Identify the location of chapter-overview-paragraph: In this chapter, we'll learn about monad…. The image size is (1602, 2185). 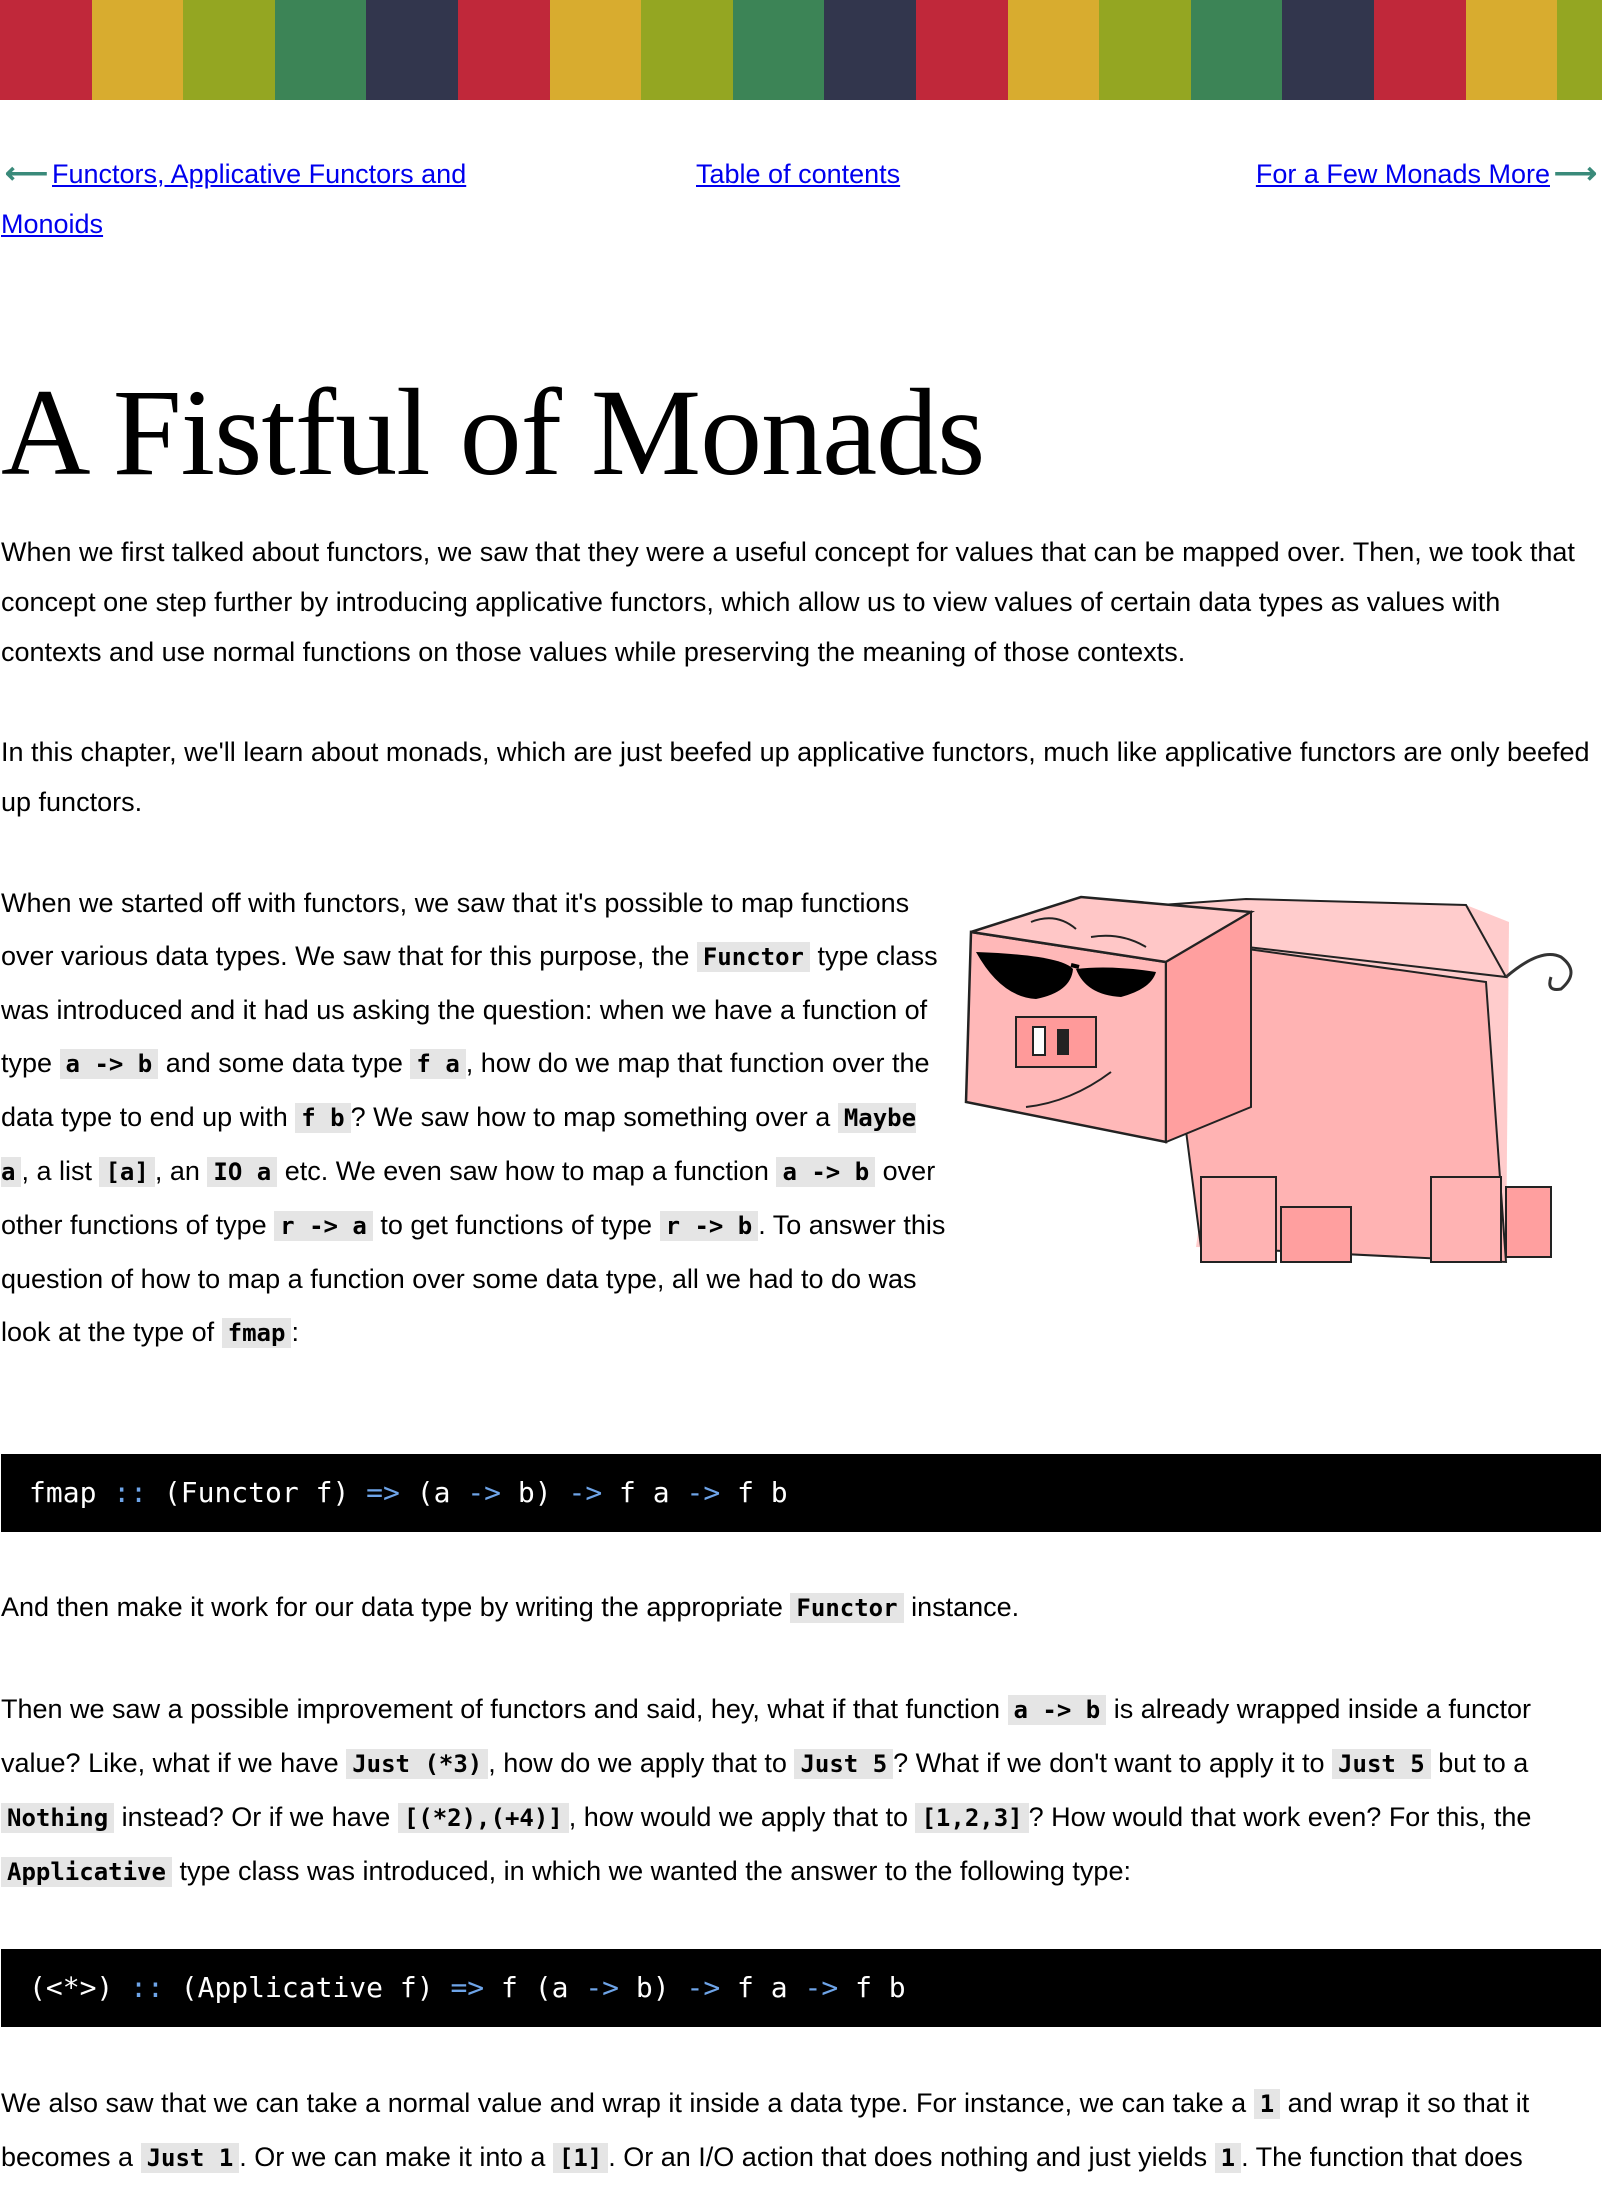
(795, 777).